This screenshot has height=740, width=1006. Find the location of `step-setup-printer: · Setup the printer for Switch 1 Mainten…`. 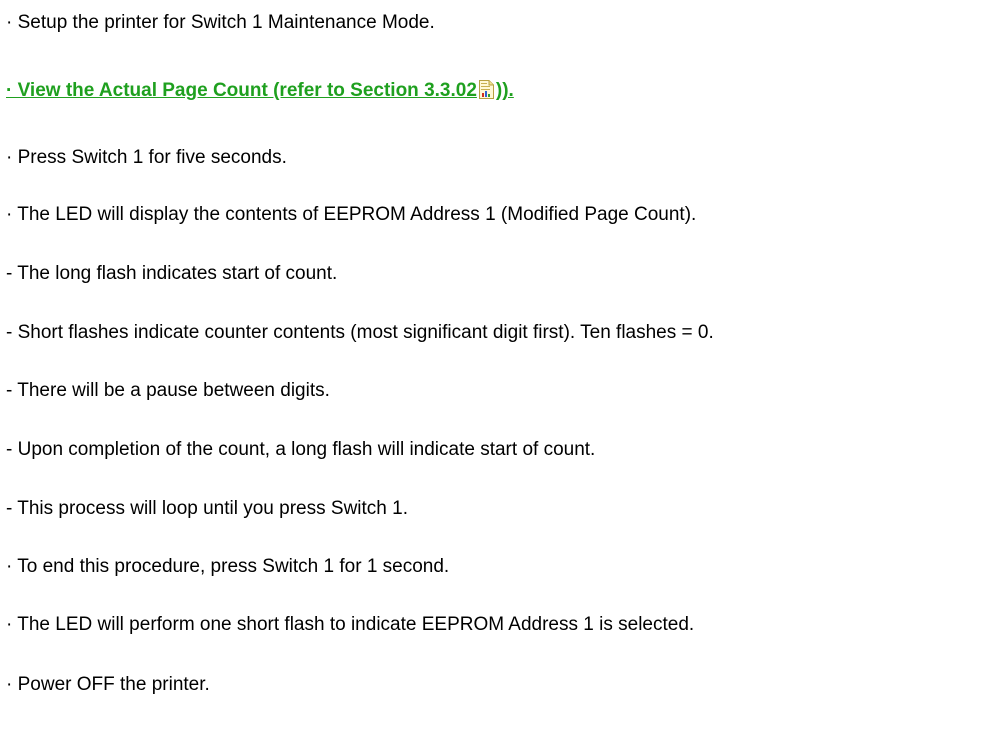

step-setup-printer: · Setup the printer for Switch 1 Mainten… is located at coordinates (220, 22).